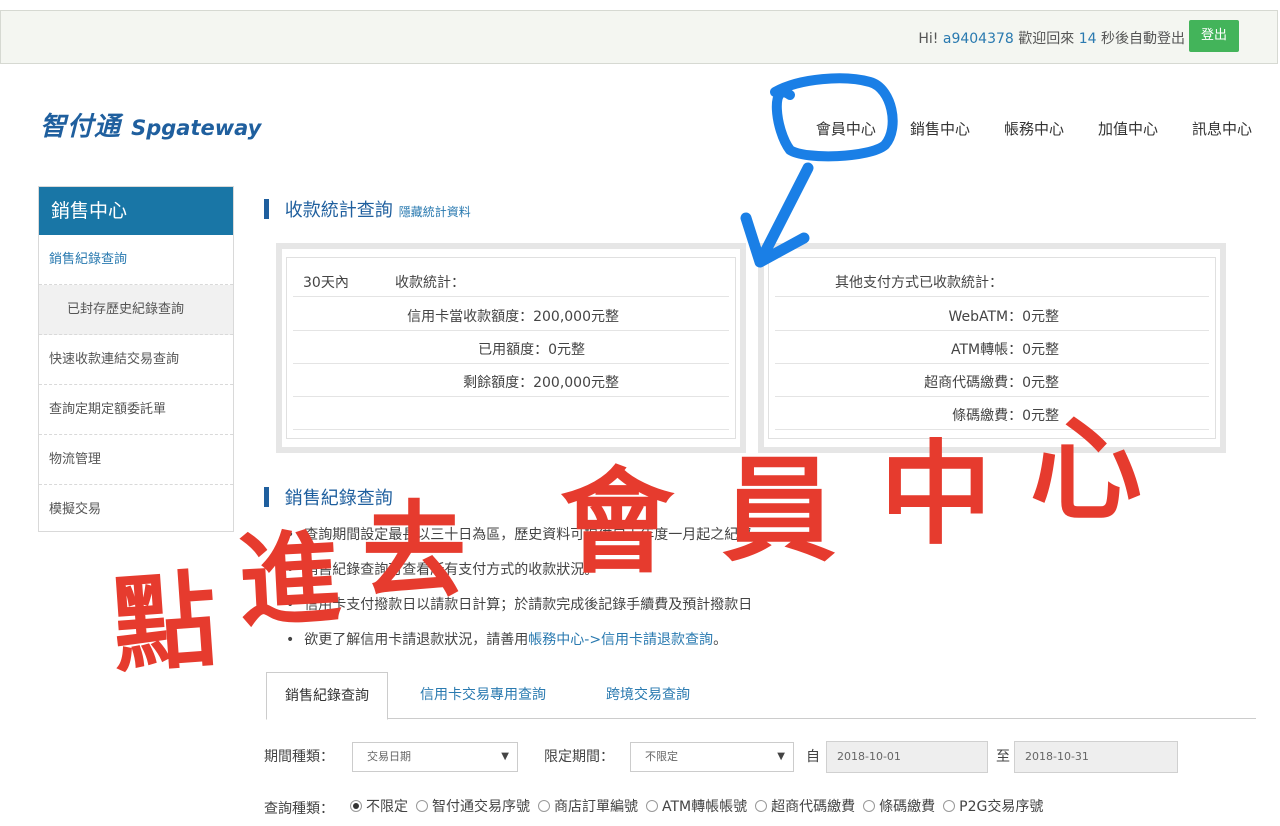 The height and width of the screenshot is (826, 1280). I want to click on annotation-circle, so click(834, 117).